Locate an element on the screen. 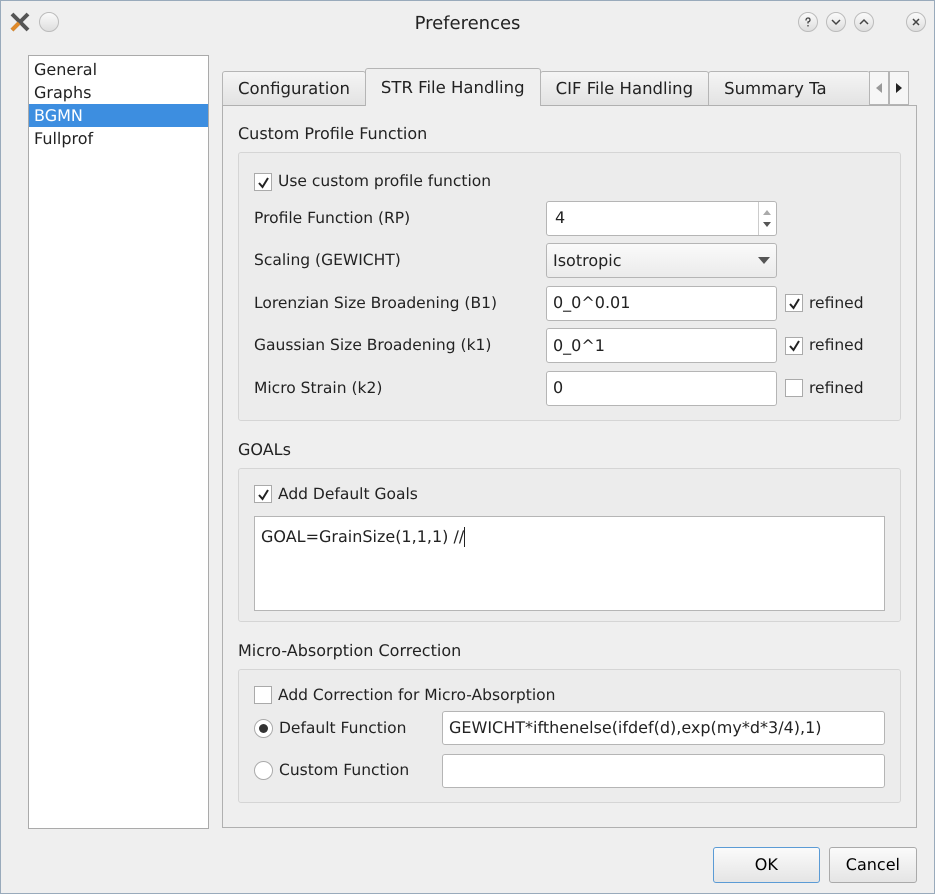 The image size is (935, 894). tab: CIF File Handling is located at coordinates (625, 88).